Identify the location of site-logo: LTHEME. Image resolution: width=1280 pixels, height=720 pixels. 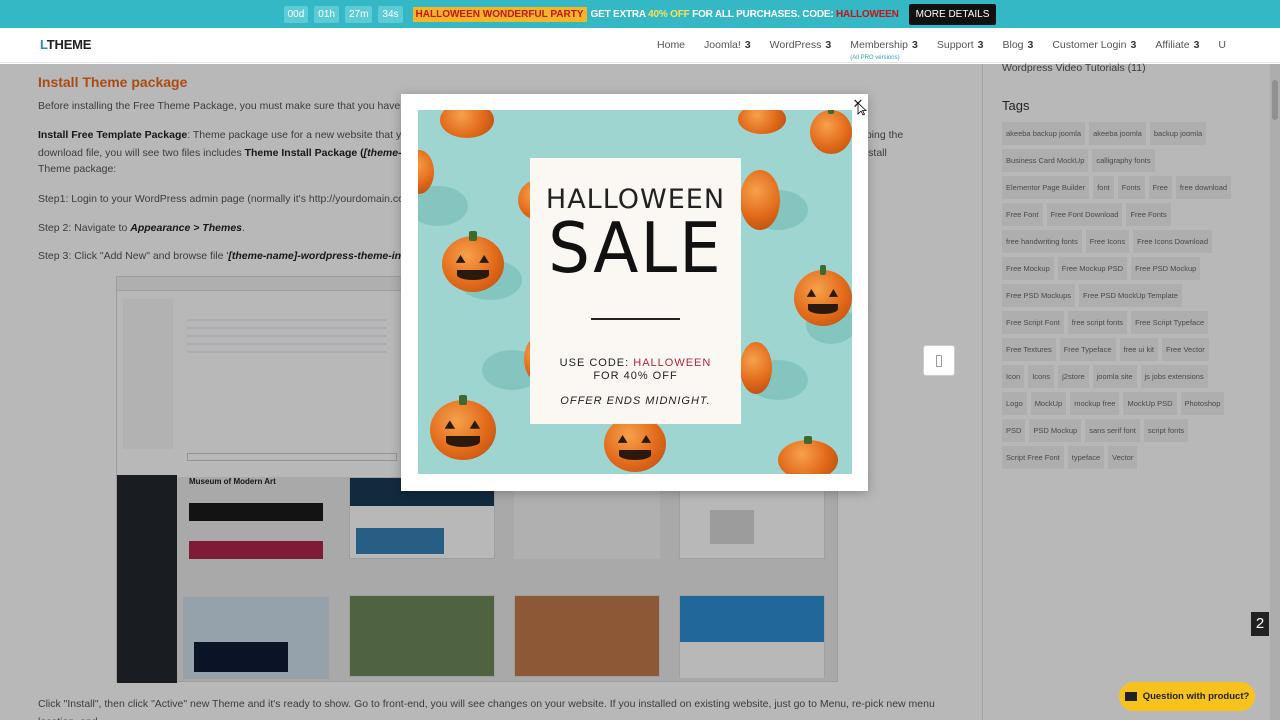
(65, 44).